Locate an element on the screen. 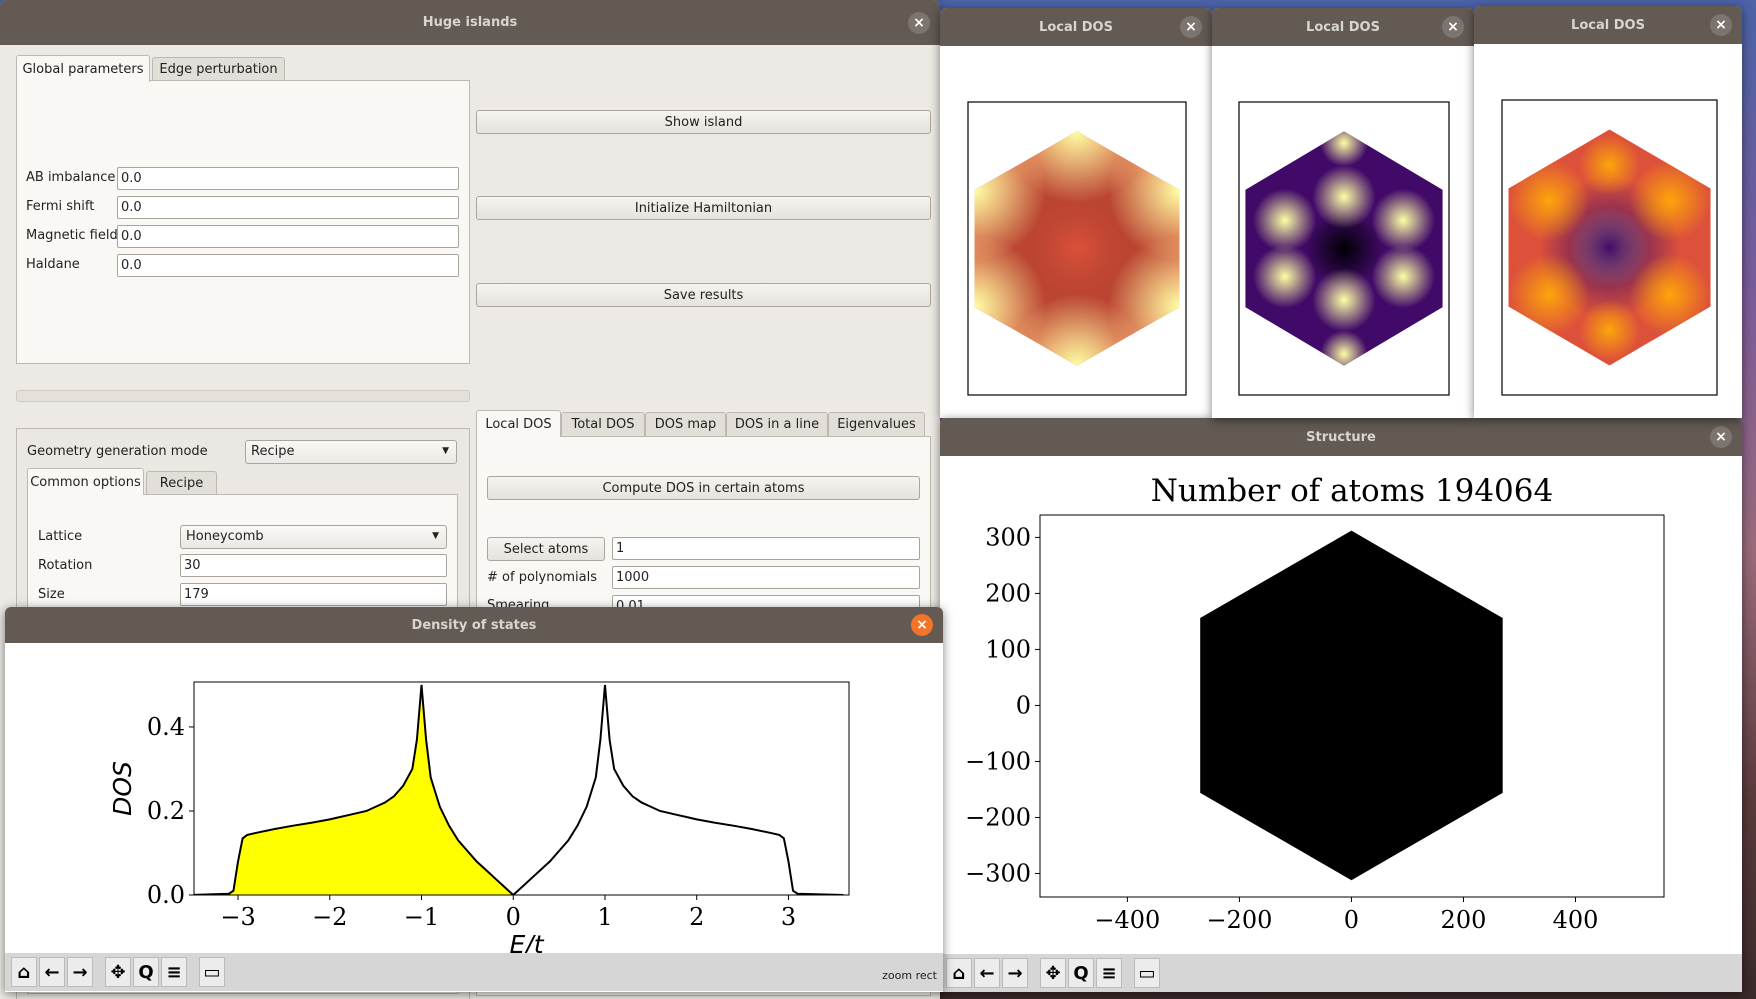  window-title: Structure is located at coordinates (1341, 437).